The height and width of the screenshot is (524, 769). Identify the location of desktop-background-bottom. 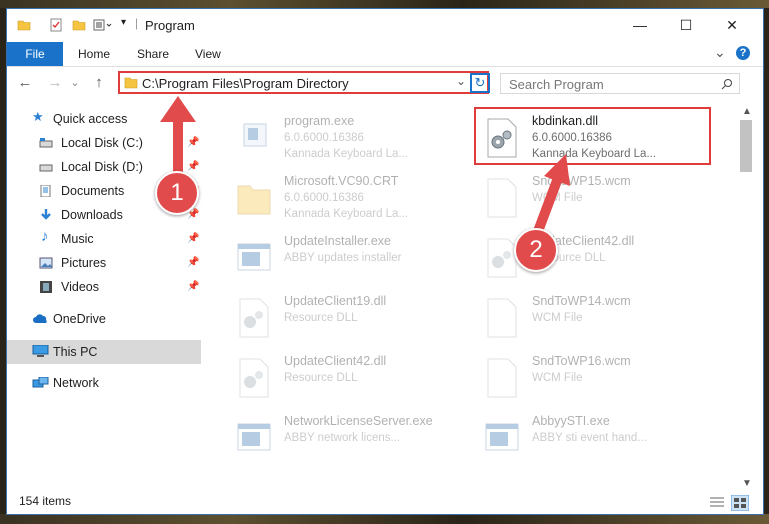
(384, 519).